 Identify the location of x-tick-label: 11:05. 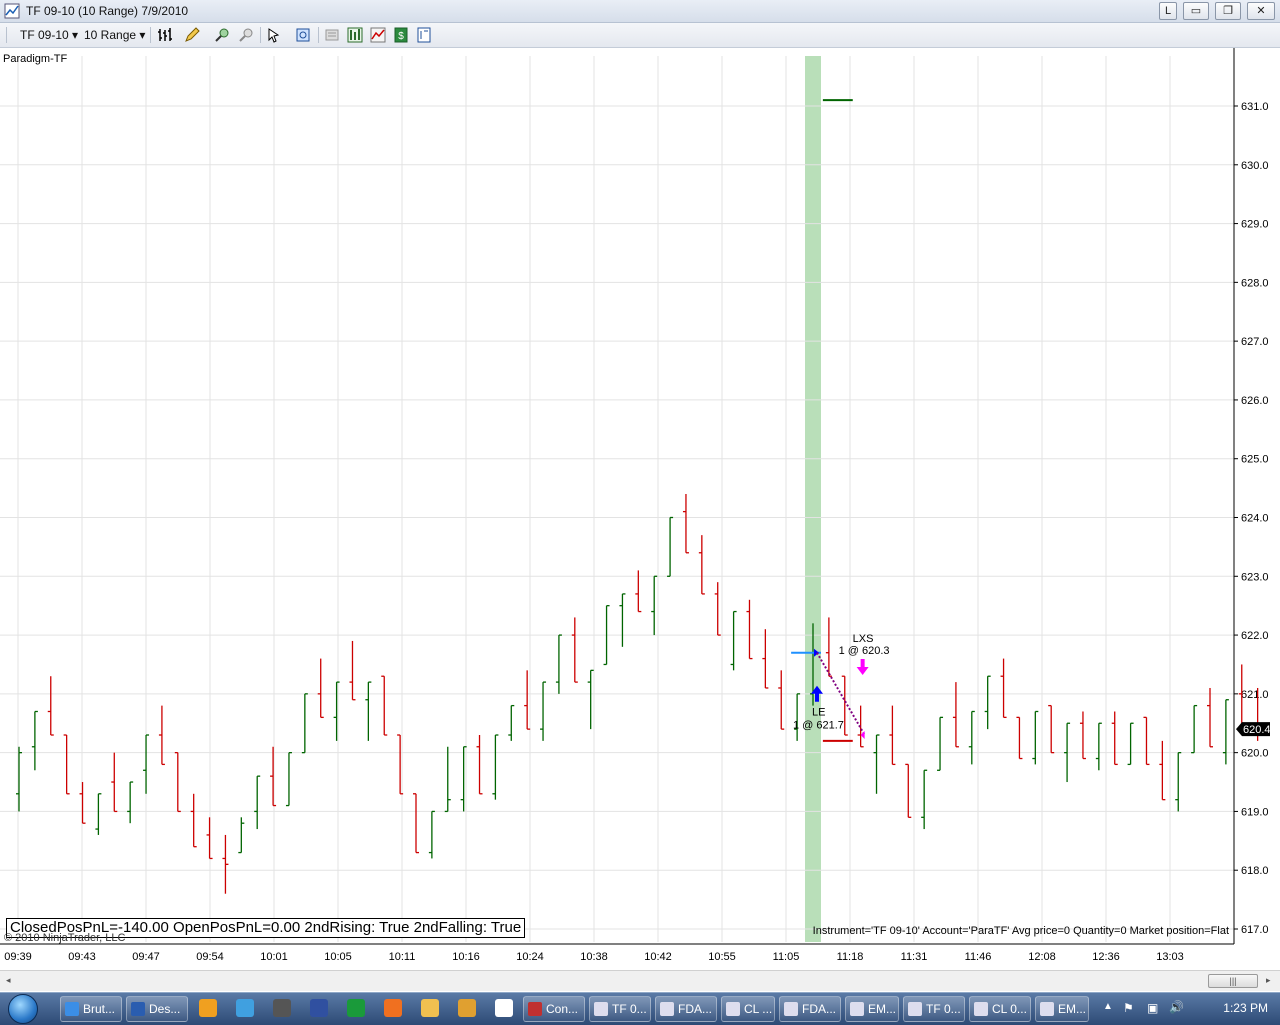
(786, 957).